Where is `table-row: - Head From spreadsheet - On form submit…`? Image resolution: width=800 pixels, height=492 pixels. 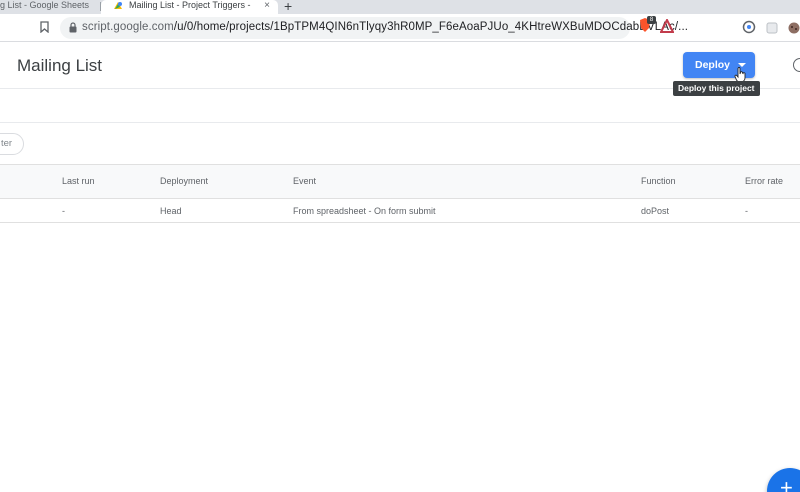 table-row: - Head From spreadsheet - On form submit… is located at coordinates (400, 211).